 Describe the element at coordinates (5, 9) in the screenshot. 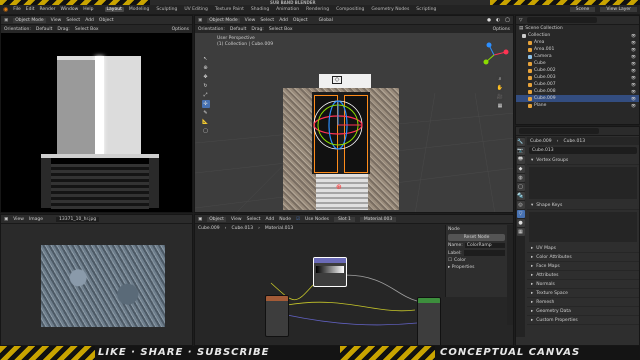

I see `blender-logo-icon: ◉` at that location.